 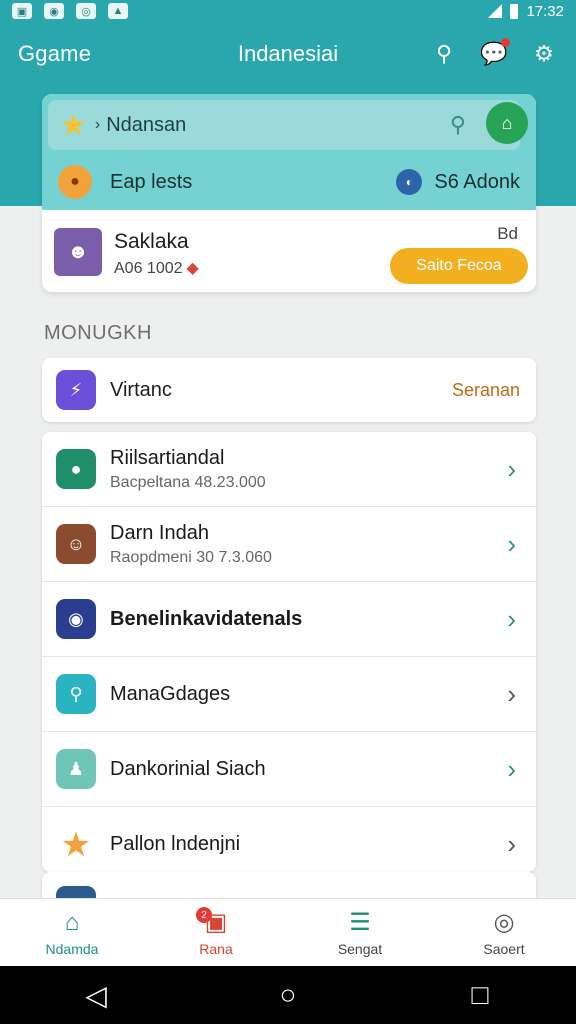 What do you see at coordinates (204, 915) in the screenshot?
I see `nav-badge: 2` at bounding box center [204, 915].